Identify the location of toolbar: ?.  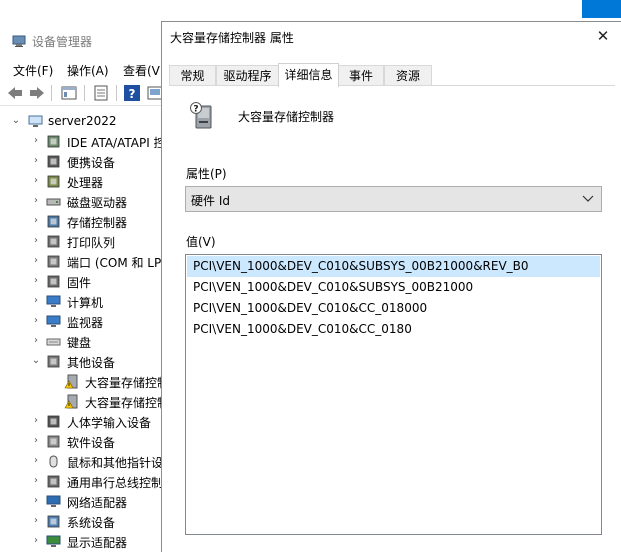
(85, 93).